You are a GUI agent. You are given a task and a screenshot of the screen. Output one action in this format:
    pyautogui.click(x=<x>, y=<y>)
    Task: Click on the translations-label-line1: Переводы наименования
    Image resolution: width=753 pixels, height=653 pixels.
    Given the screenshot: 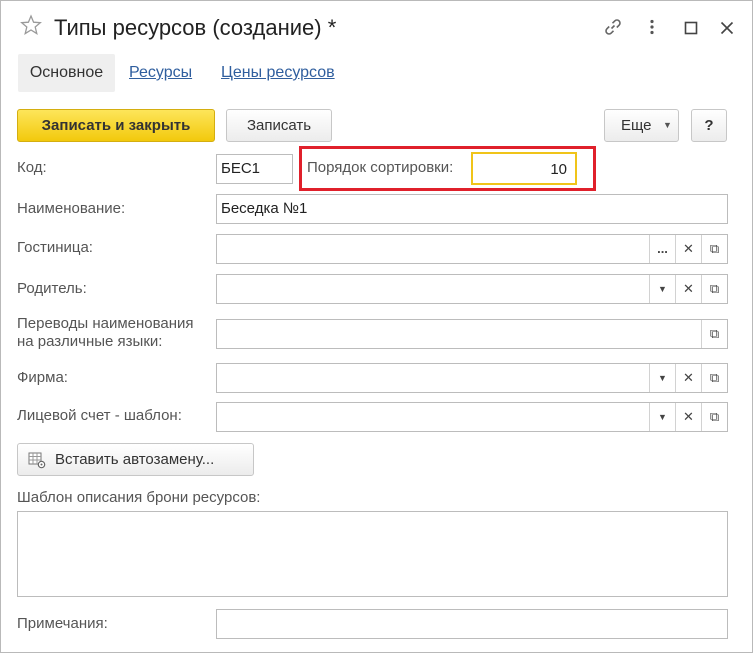 What is the action you would take?
    pyautogui.click(x=105, y=323)
    